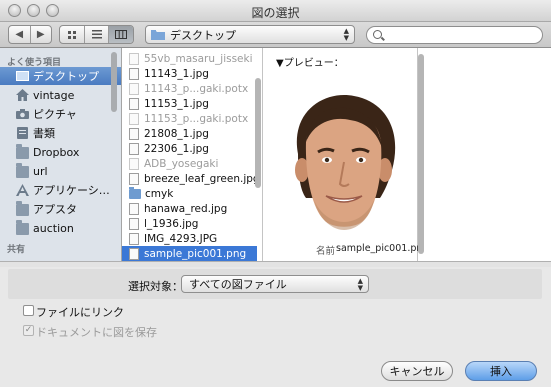  I want to click on file-row: IMG_4293.JPG, so click(189, 238).